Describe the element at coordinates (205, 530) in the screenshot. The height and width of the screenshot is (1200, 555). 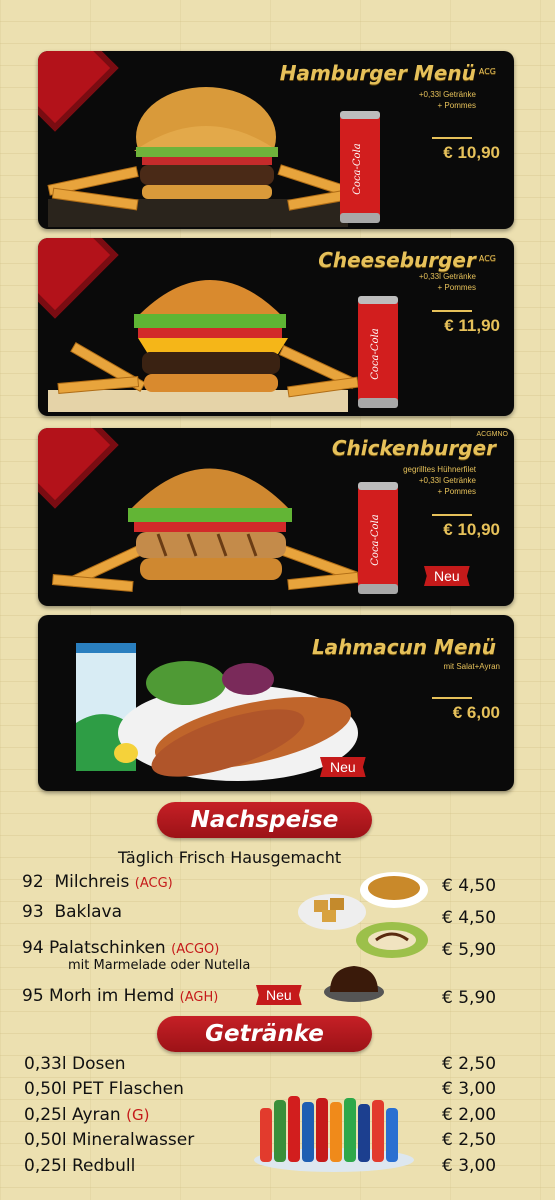
I see `chickenburger-image` at that location.